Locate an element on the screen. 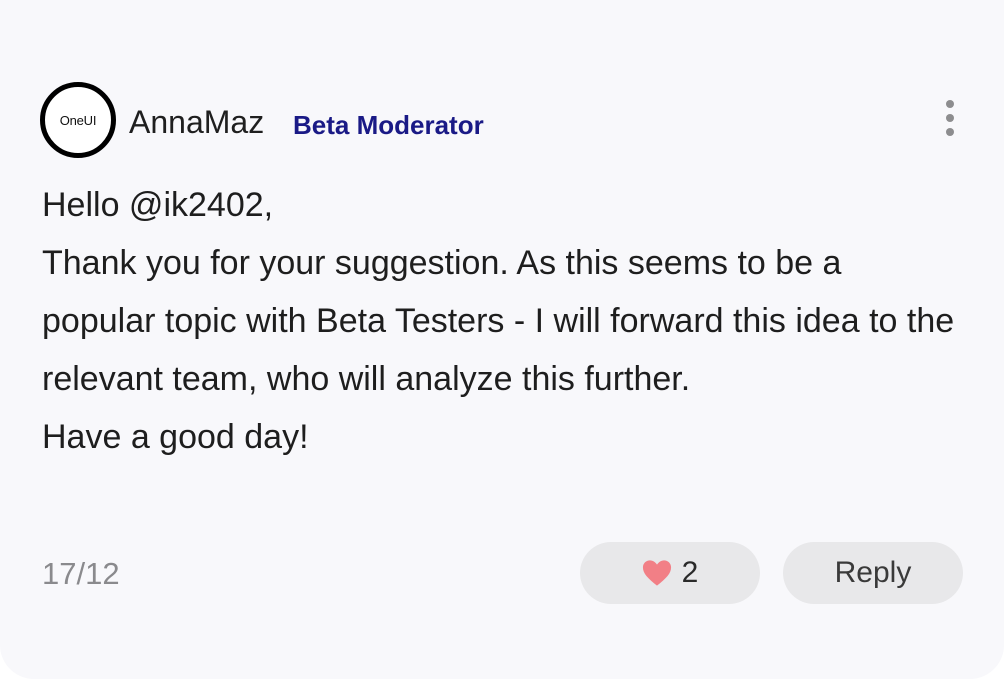  reply-button: Reply is located at coordinates (873, 573).